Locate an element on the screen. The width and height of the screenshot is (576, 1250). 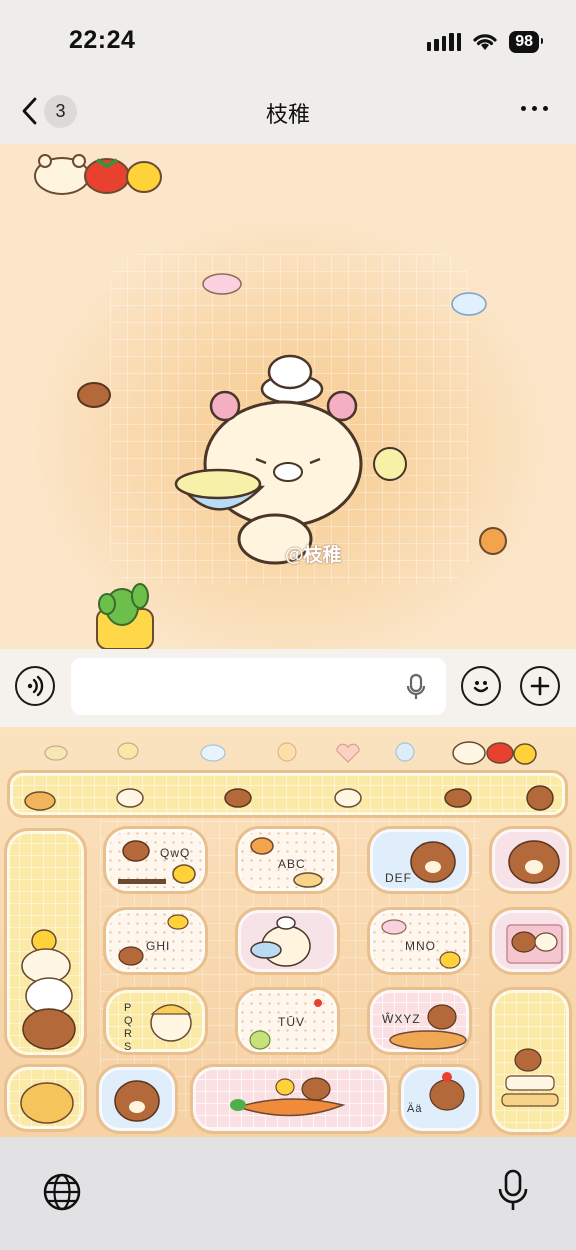
key-space is located at coordinates (290, 1099).